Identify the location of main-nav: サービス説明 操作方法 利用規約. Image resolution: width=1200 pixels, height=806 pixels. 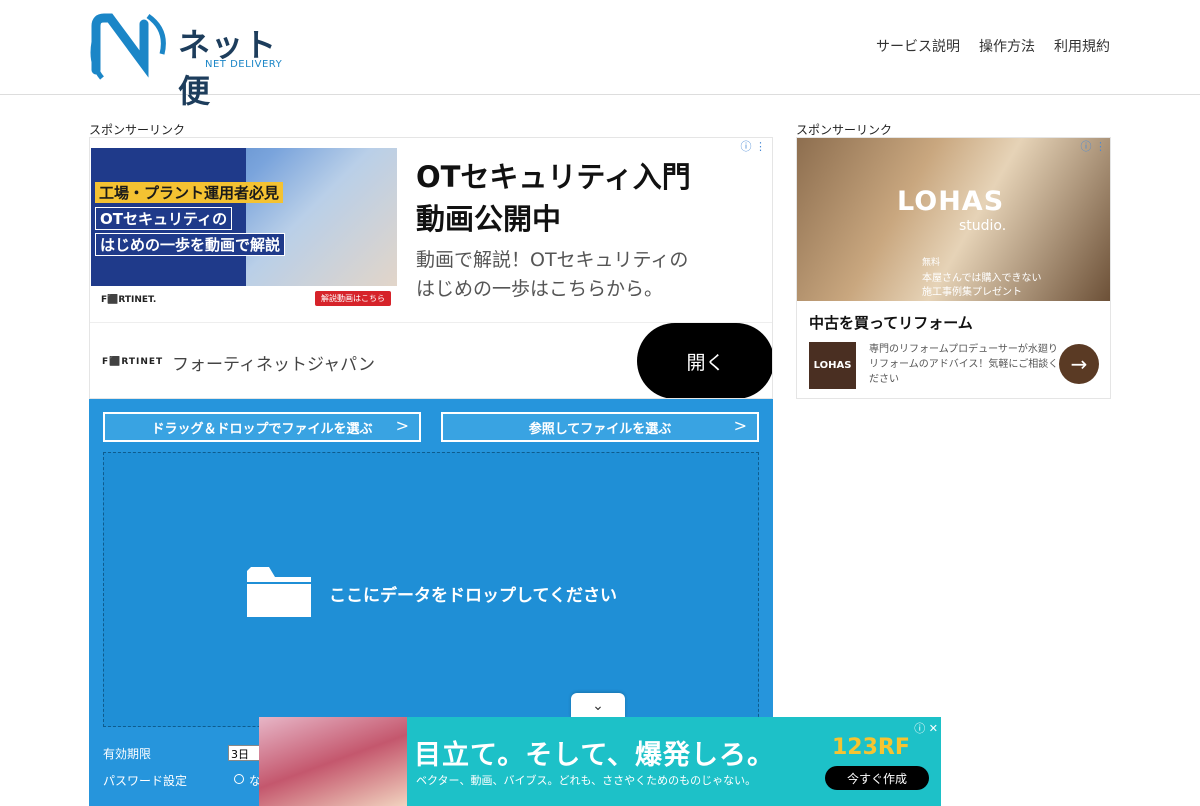
(993, 46).